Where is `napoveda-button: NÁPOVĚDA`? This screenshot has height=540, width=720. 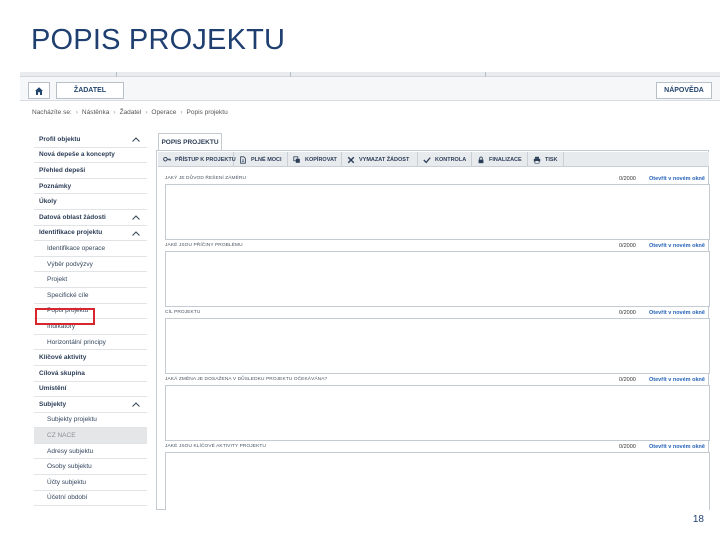
napoveda-button: NÁPOVĚDA is located at coordinates (684, 90).